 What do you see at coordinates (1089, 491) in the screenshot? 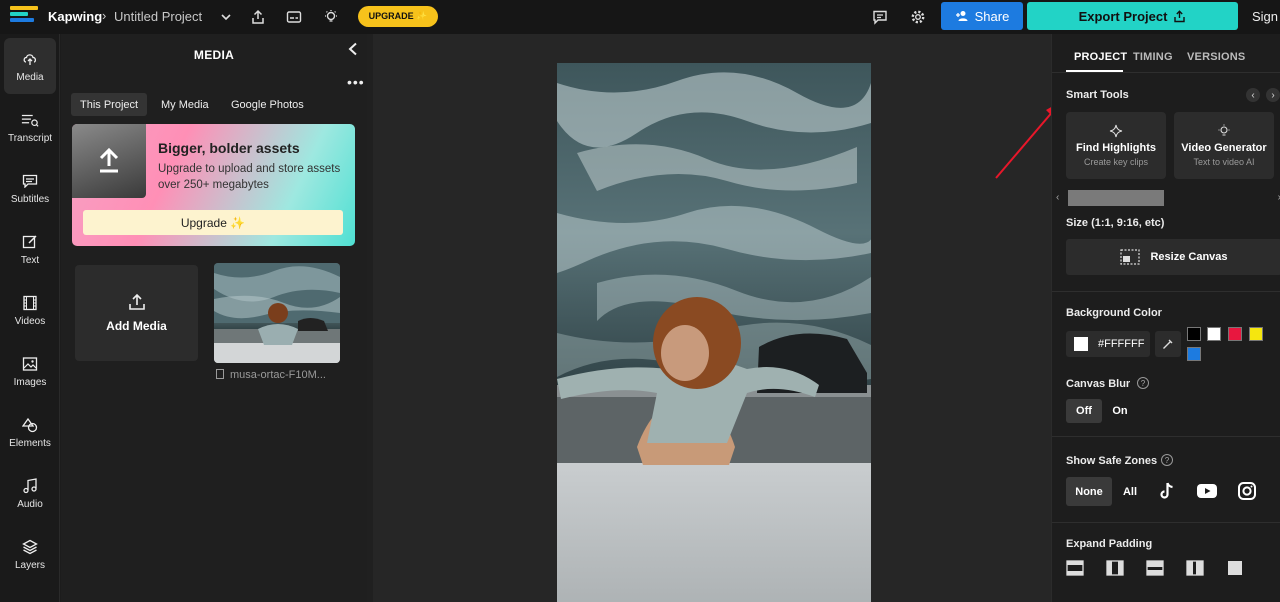
I see `safe-zone-none: None` at bounding box center [1089, 491].